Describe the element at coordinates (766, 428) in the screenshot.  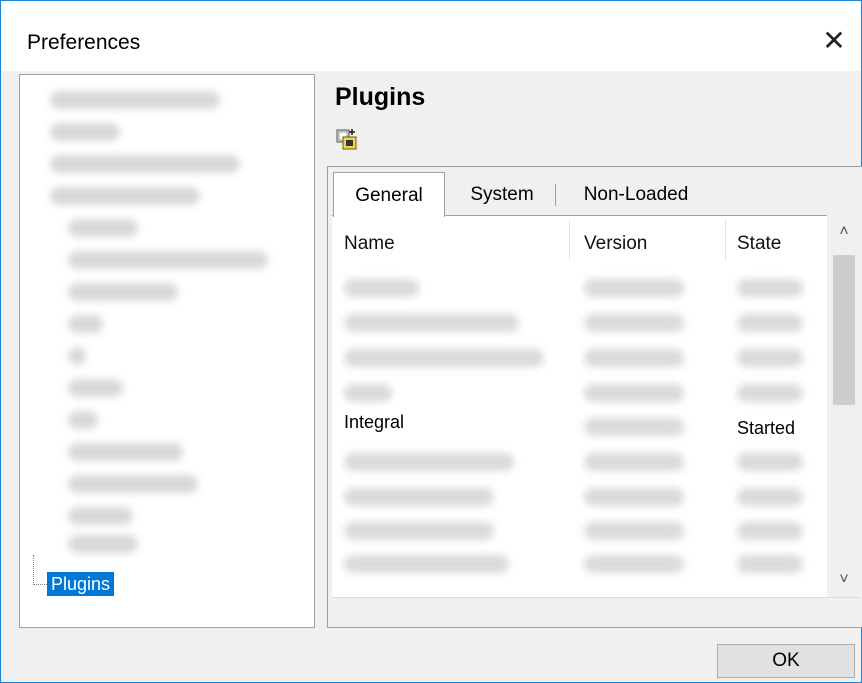
I see `plugin-state: Started` at that location.